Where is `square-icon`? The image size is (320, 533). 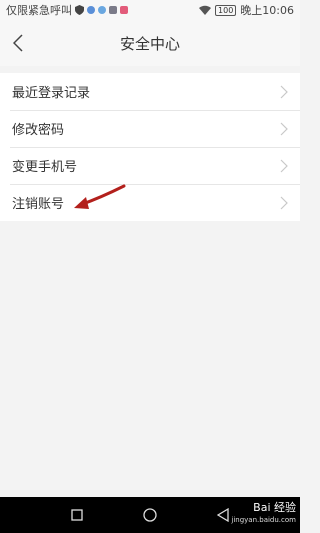 square-icon is located at coordinates (77, 515).